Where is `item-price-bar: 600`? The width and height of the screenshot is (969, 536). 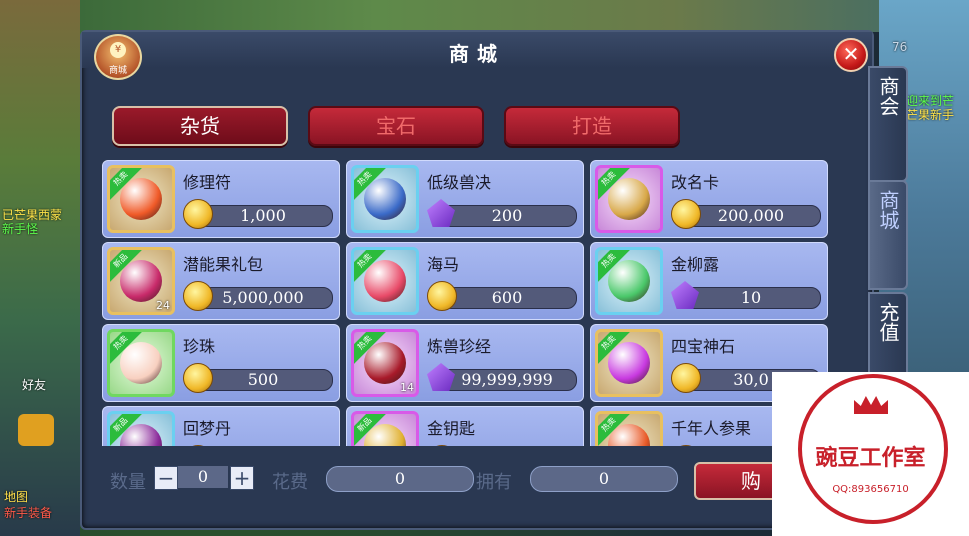
item-price-bar: 600 is located at coordinates (507, 298).